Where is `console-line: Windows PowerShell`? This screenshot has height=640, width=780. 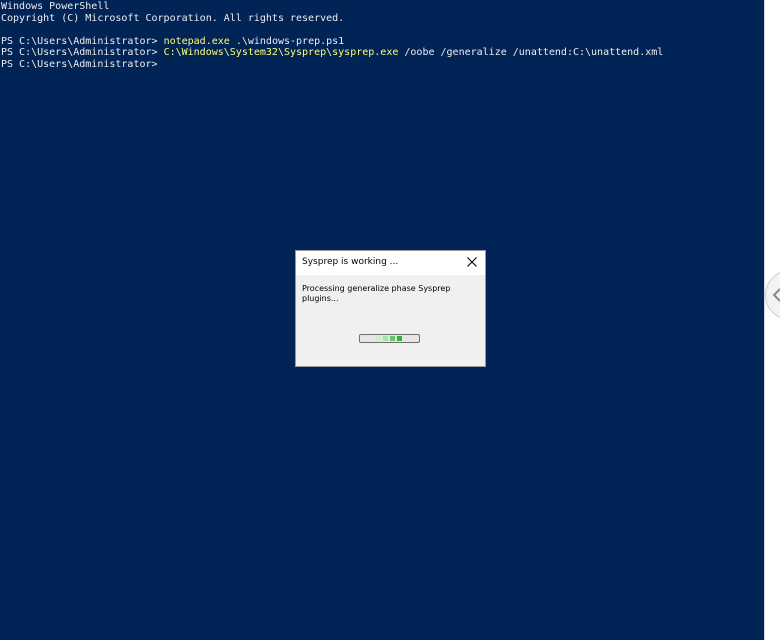
console-line: Windows PowerShell is located at coordinates (382, 7).